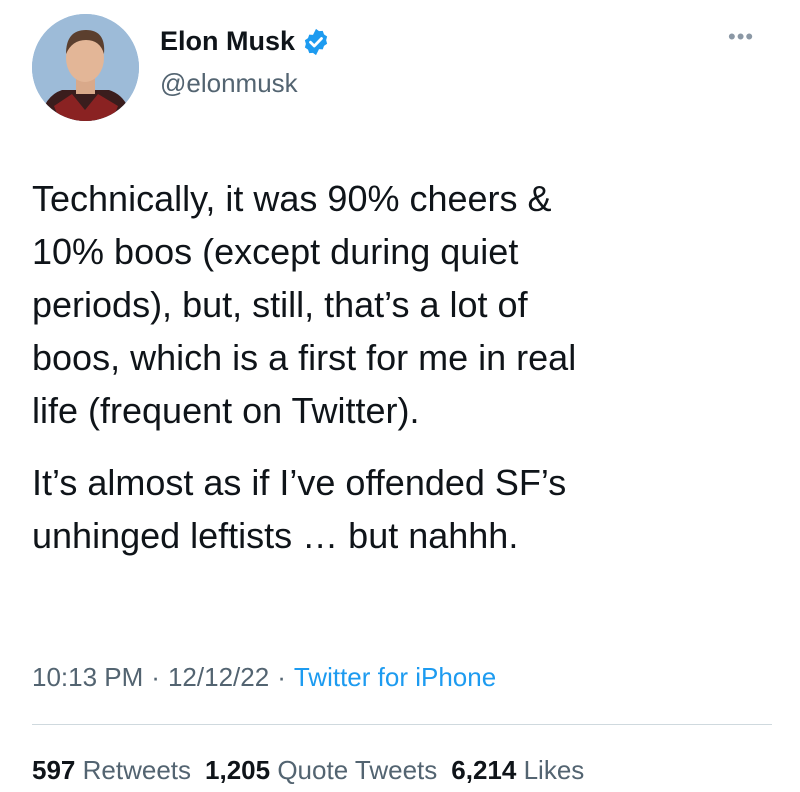 The width and height of the screenshot is (800, 792). I want to click on tweet-metadata: 10:13 PM · 12/12/22 · Twitter for iPhone, so click(264, 677).